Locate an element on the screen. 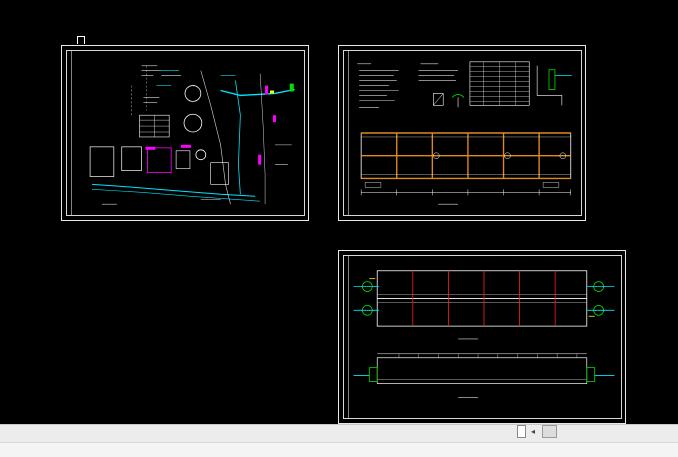 Image resolution: width=678 pixels, height=457 pixels. status-bar is located at coordinates (339, 449).